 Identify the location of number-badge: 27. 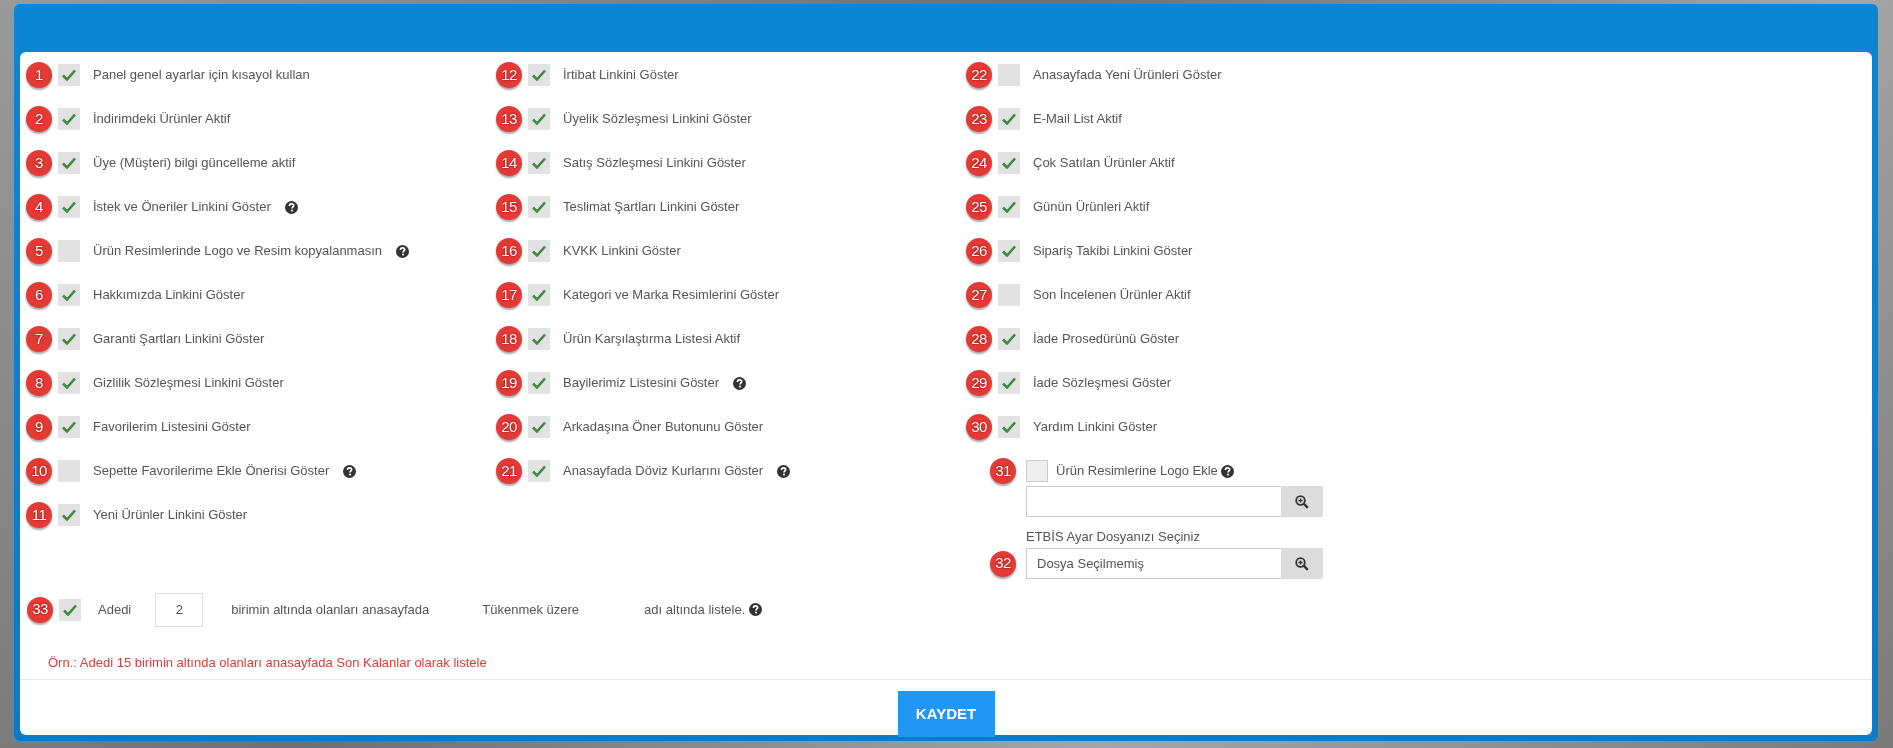
(979, 295).